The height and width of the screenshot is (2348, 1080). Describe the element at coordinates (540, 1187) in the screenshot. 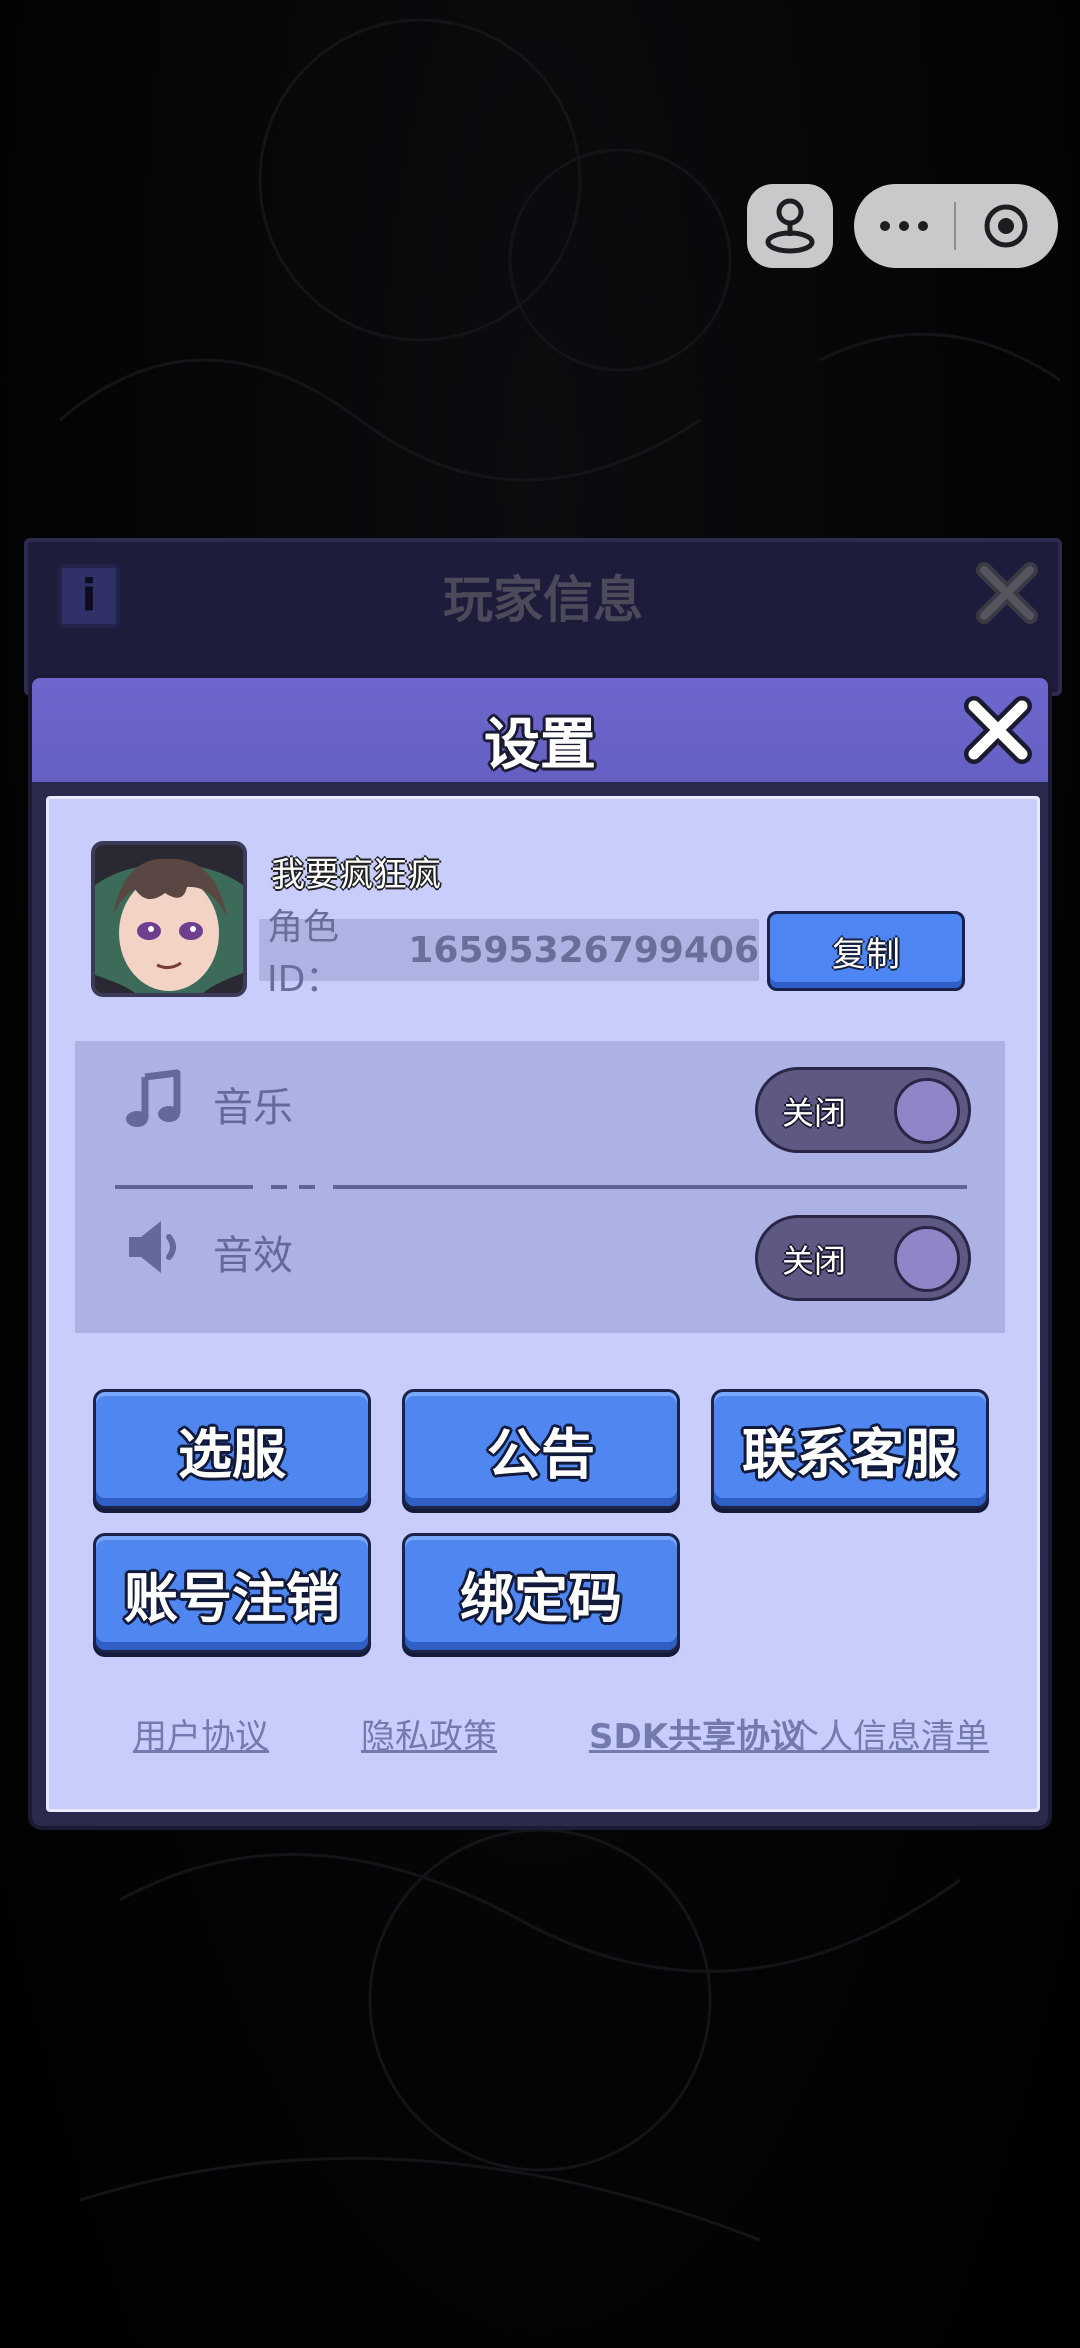

I see `audio-settings-panel: 音乐 关闭 音效 关闭` at that location.